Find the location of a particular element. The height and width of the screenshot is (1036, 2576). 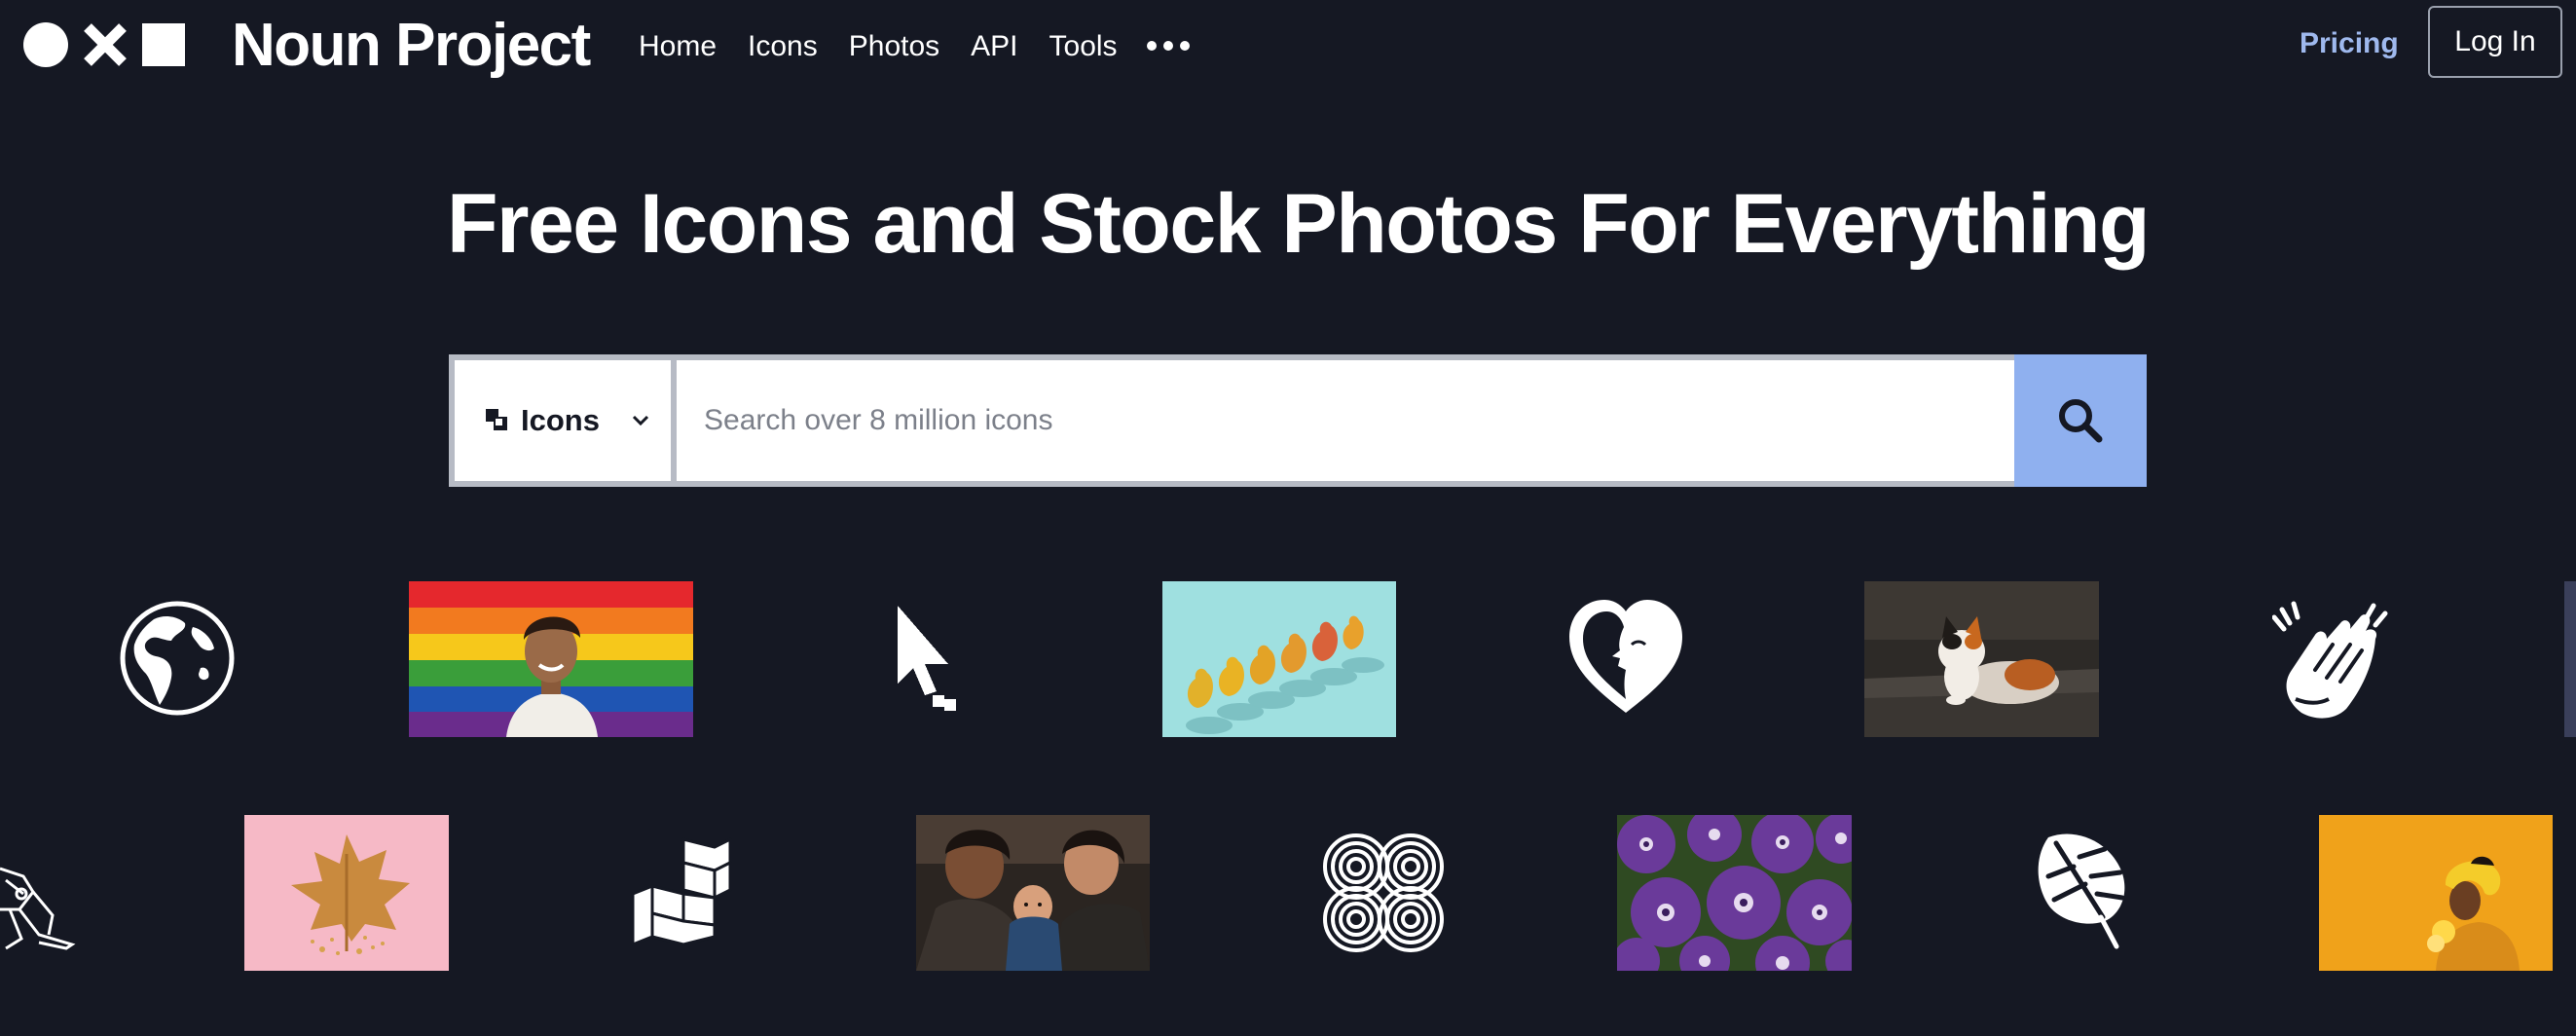

pointer-cursor-icon is located at coordinates (929, 658).